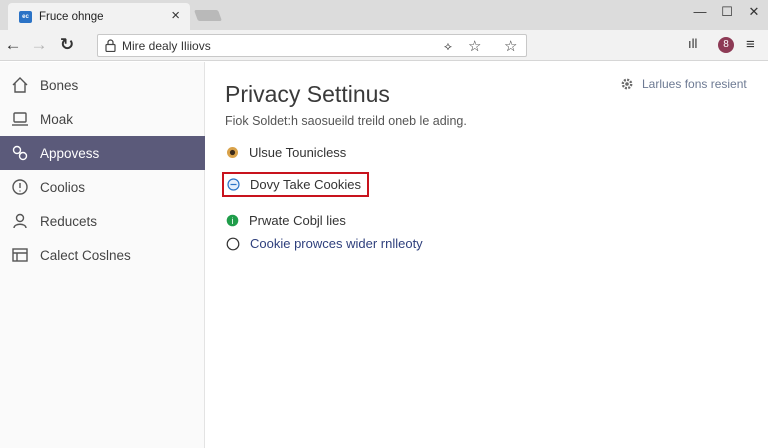 The width and height of the screenshot is (768, 448). What do you see at coordinates (63, 187) in the screenshot?
I see `sidebar-item-label: Coolios` at bounding box center [63, 187].